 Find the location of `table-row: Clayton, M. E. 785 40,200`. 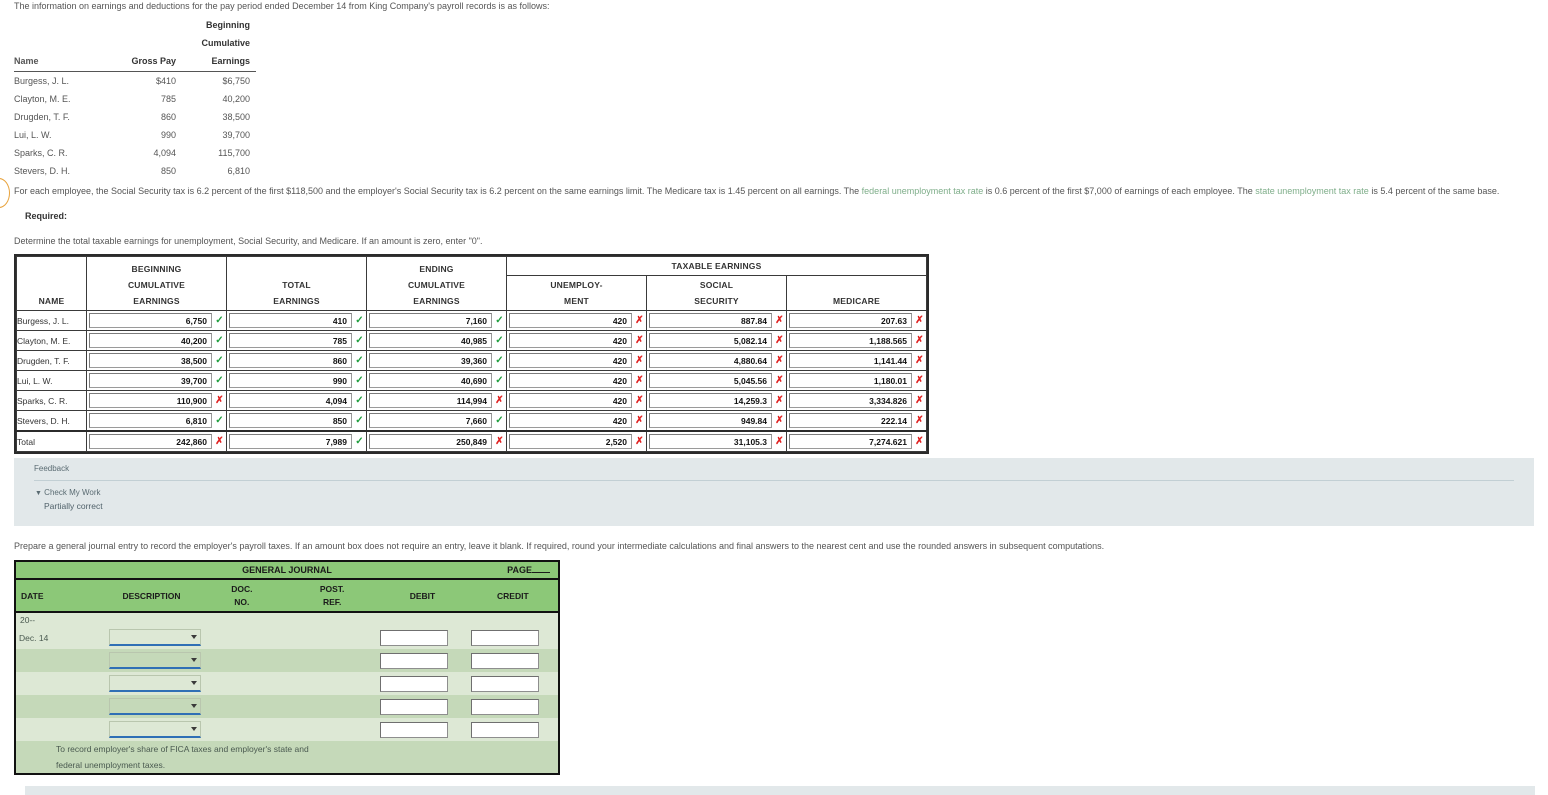

table-row: Clayton, M. E. 785 40,200 is located at coordinates (135, 99).